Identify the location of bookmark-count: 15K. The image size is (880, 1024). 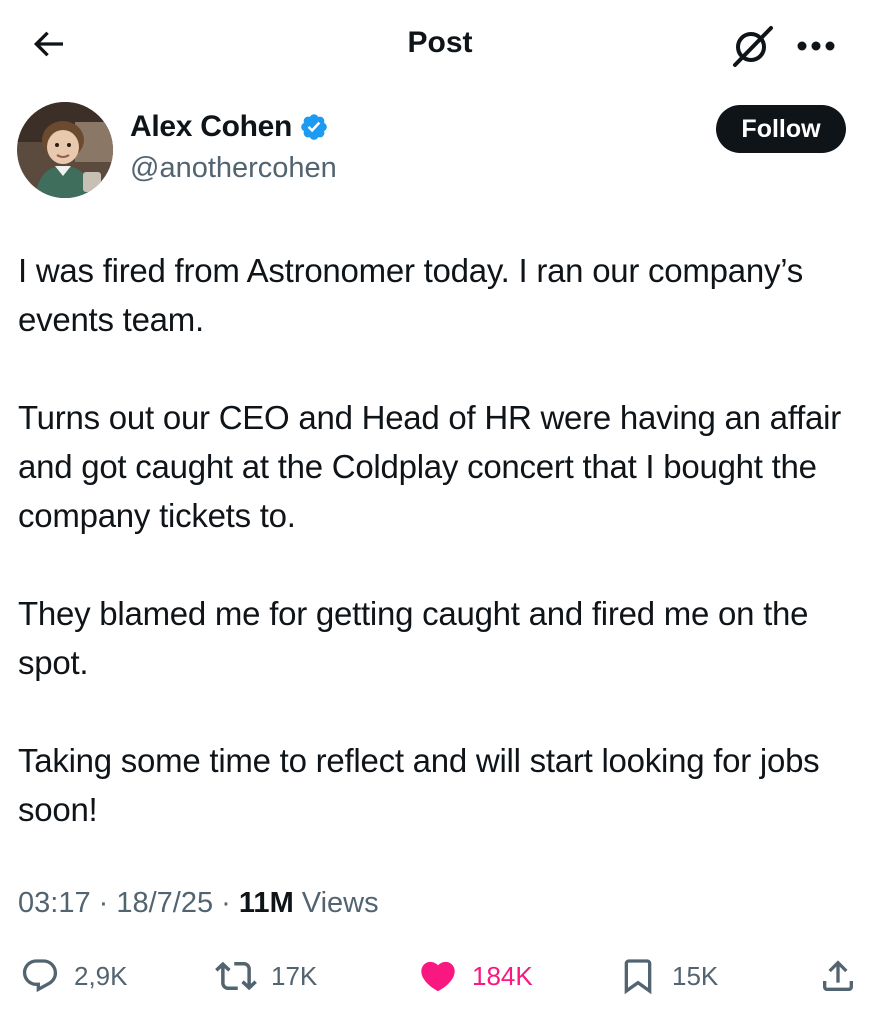
(695, 975).